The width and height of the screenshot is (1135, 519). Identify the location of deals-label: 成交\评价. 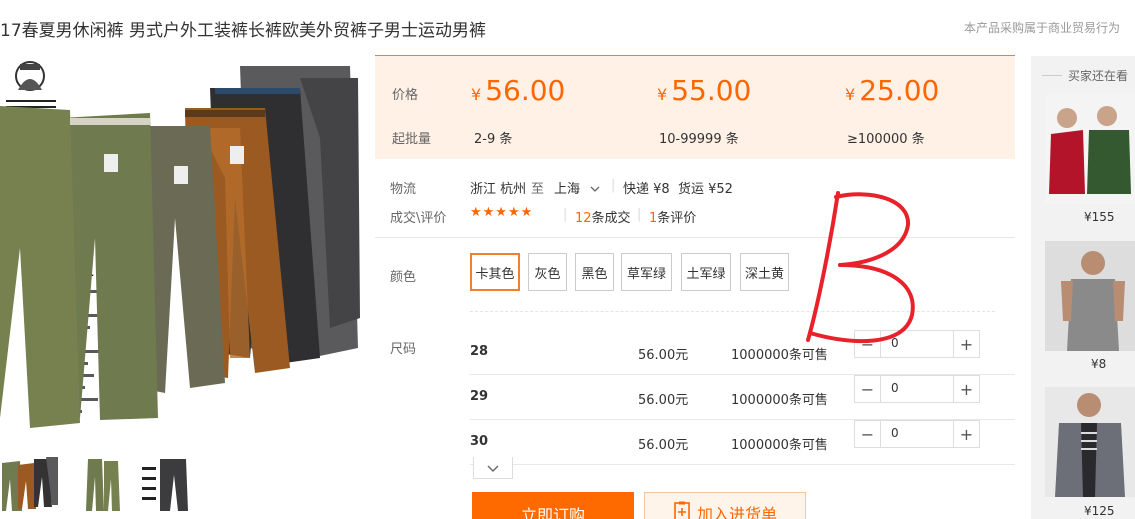
(418, 218).